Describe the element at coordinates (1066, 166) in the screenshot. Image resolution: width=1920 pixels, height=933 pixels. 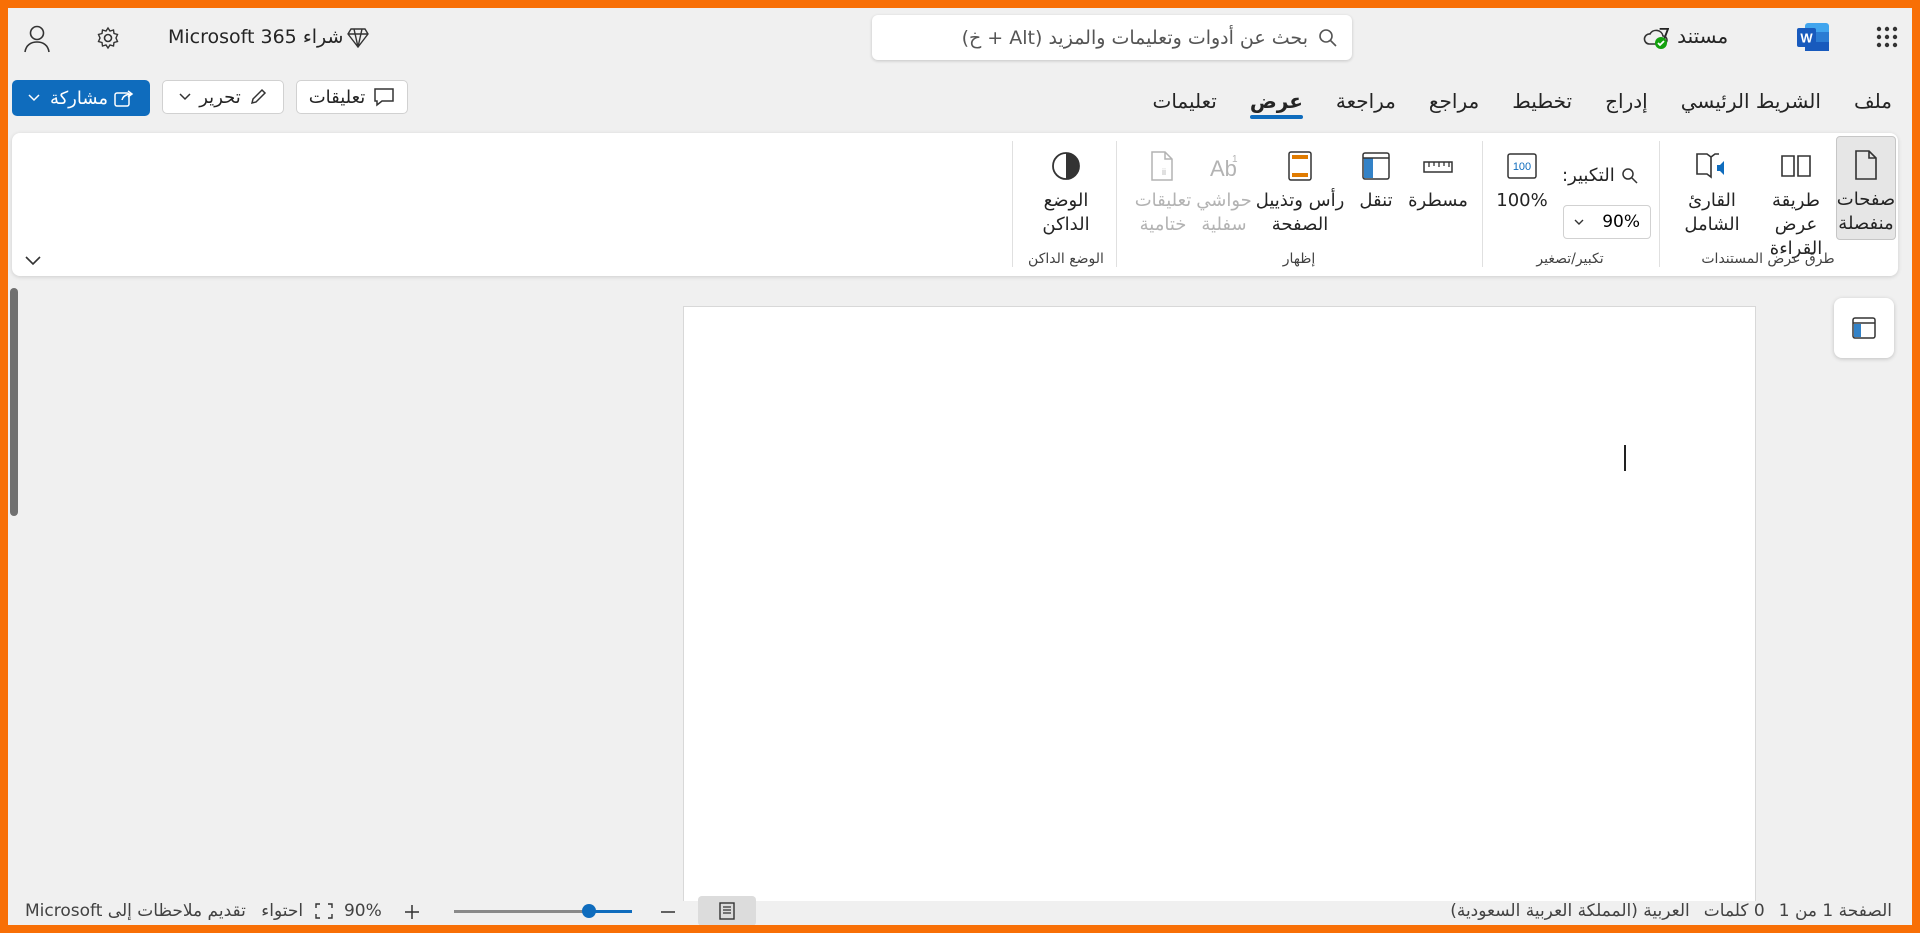
I see `contrast-icon` at that location.